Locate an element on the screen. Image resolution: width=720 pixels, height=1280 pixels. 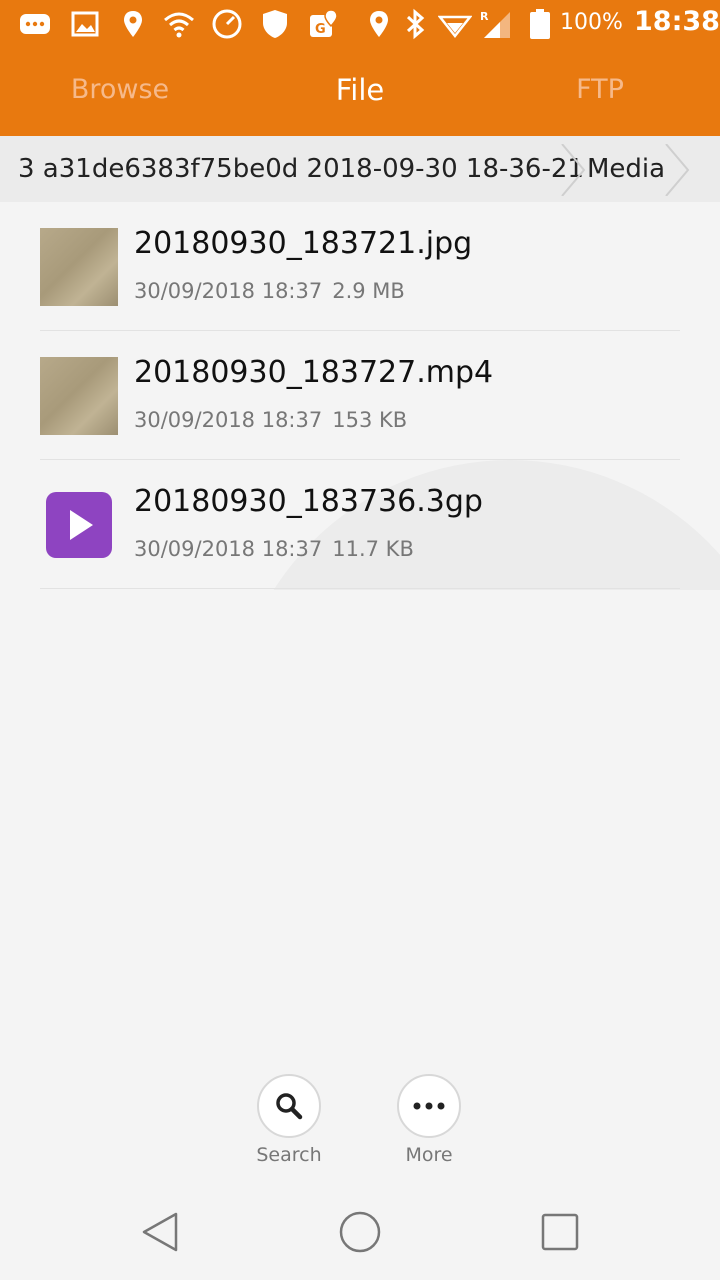
file-meta: 30/09/2018 18:37 153 KB is located at coordinates (275, 420).